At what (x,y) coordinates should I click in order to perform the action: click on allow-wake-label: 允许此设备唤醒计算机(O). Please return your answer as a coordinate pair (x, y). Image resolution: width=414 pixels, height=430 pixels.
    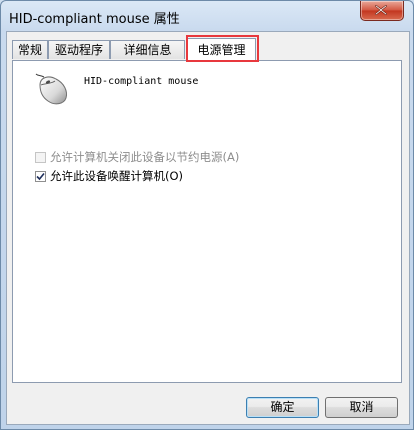
    Looking at the image, I should click on (117, 176).